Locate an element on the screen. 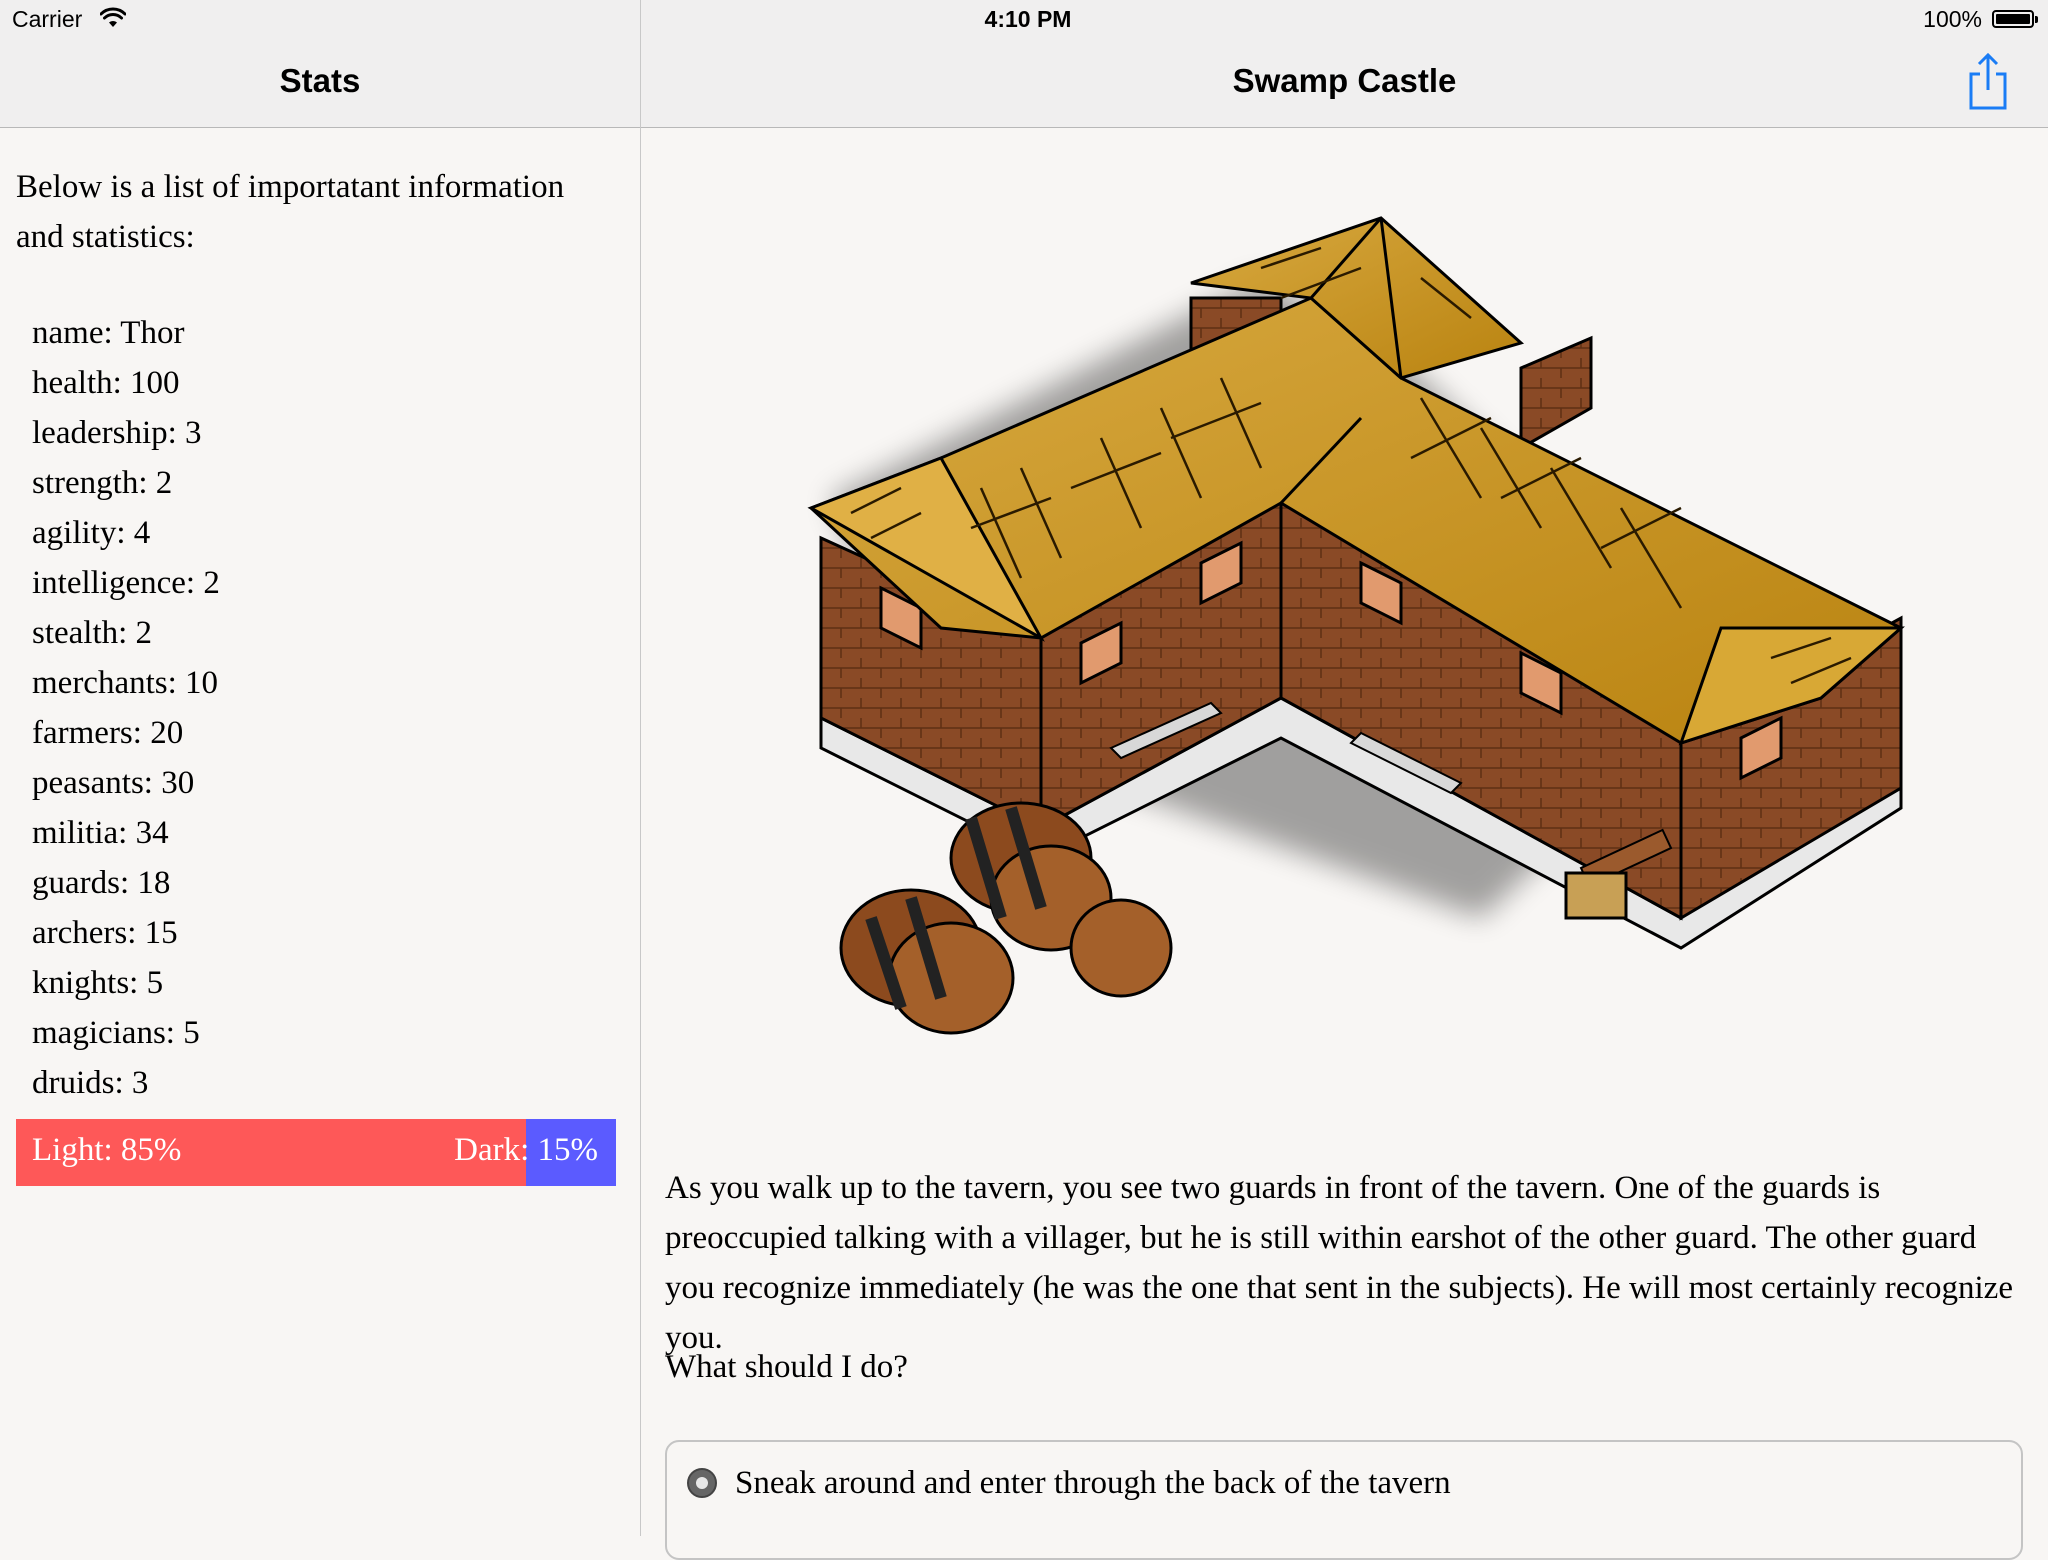 The image size is (2048, 1560). stat-item: merchants: 10 is located at coordinates (125, 683).